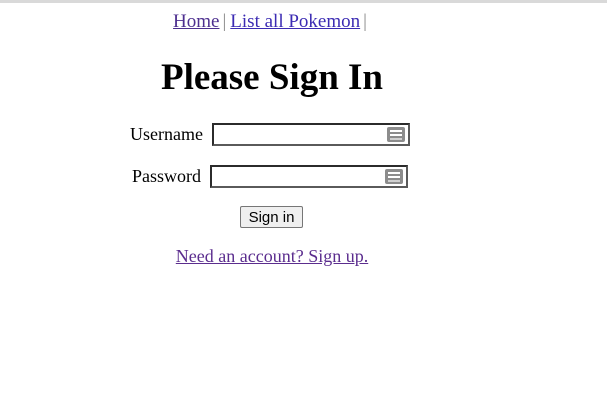 Image resolution: width=607 pixels, height=407 pixels. Describe the element at coordinates (303, 1) in the screenshot. I see `top-divider` at that location.